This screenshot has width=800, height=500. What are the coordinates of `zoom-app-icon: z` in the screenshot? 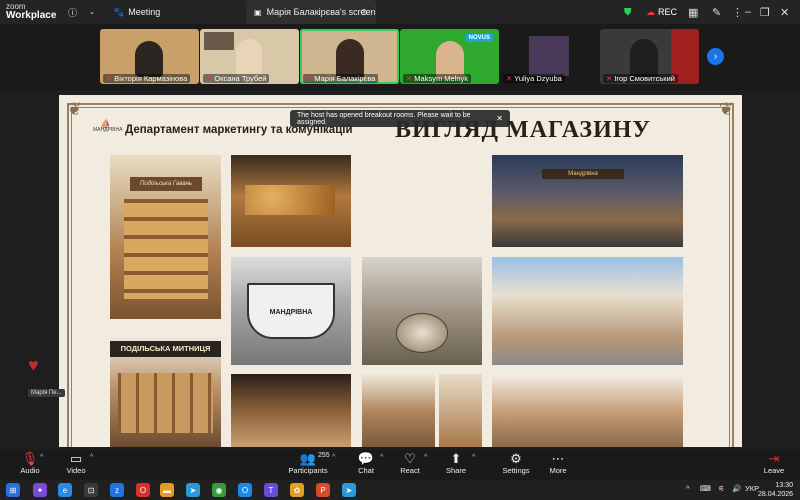 It's located at (117, 490).